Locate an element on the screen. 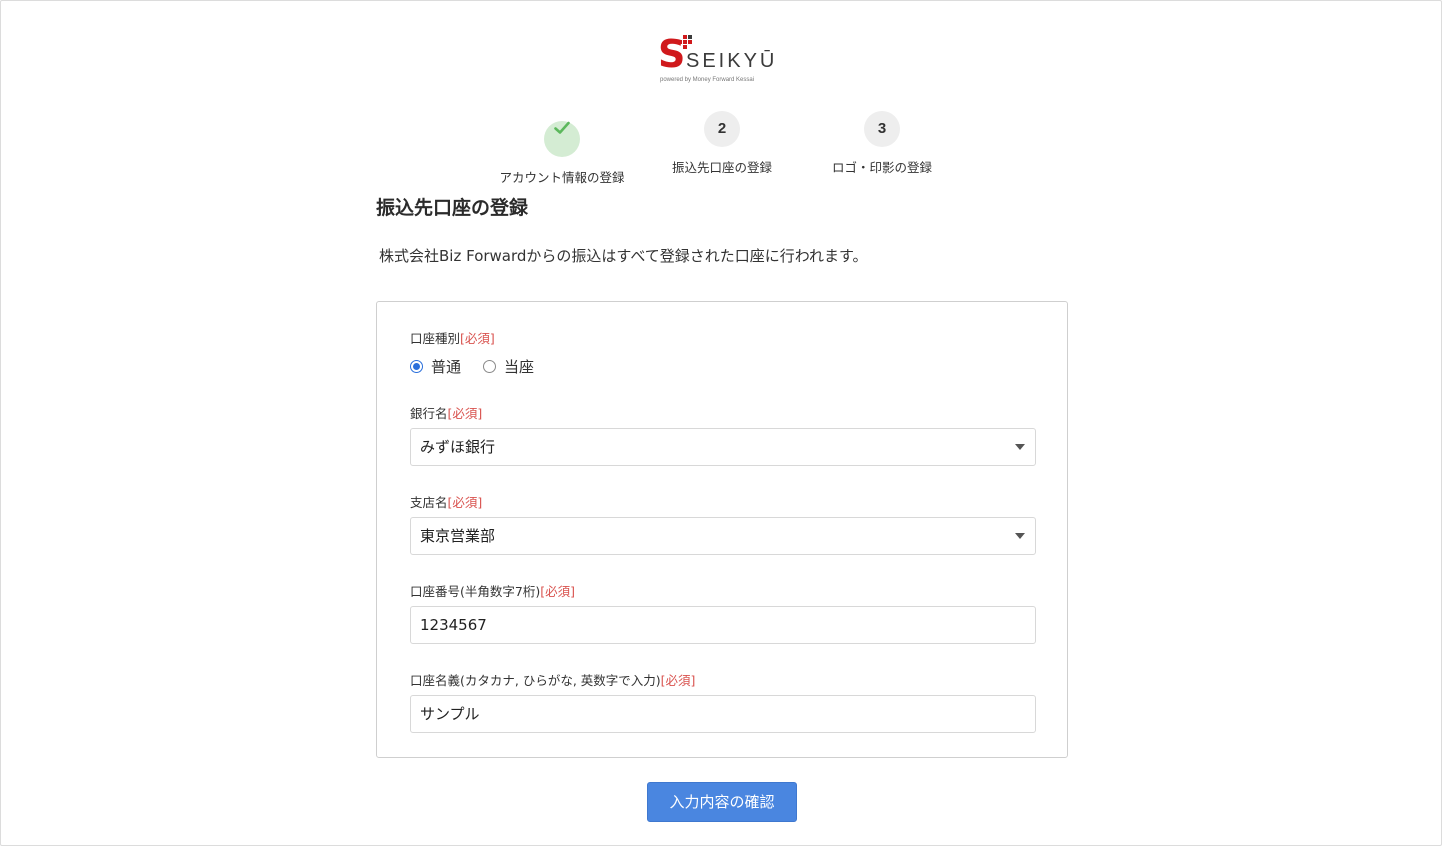  radio-touza: 当座 is located at coordinates (508, 366).